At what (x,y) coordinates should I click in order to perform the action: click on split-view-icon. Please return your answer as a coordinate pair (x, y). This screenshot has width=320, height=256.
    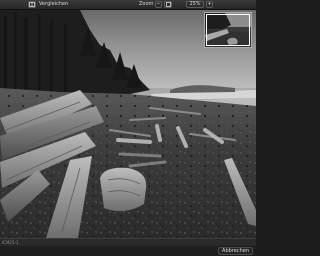
    Looking at the image, I should click on (32, 4).